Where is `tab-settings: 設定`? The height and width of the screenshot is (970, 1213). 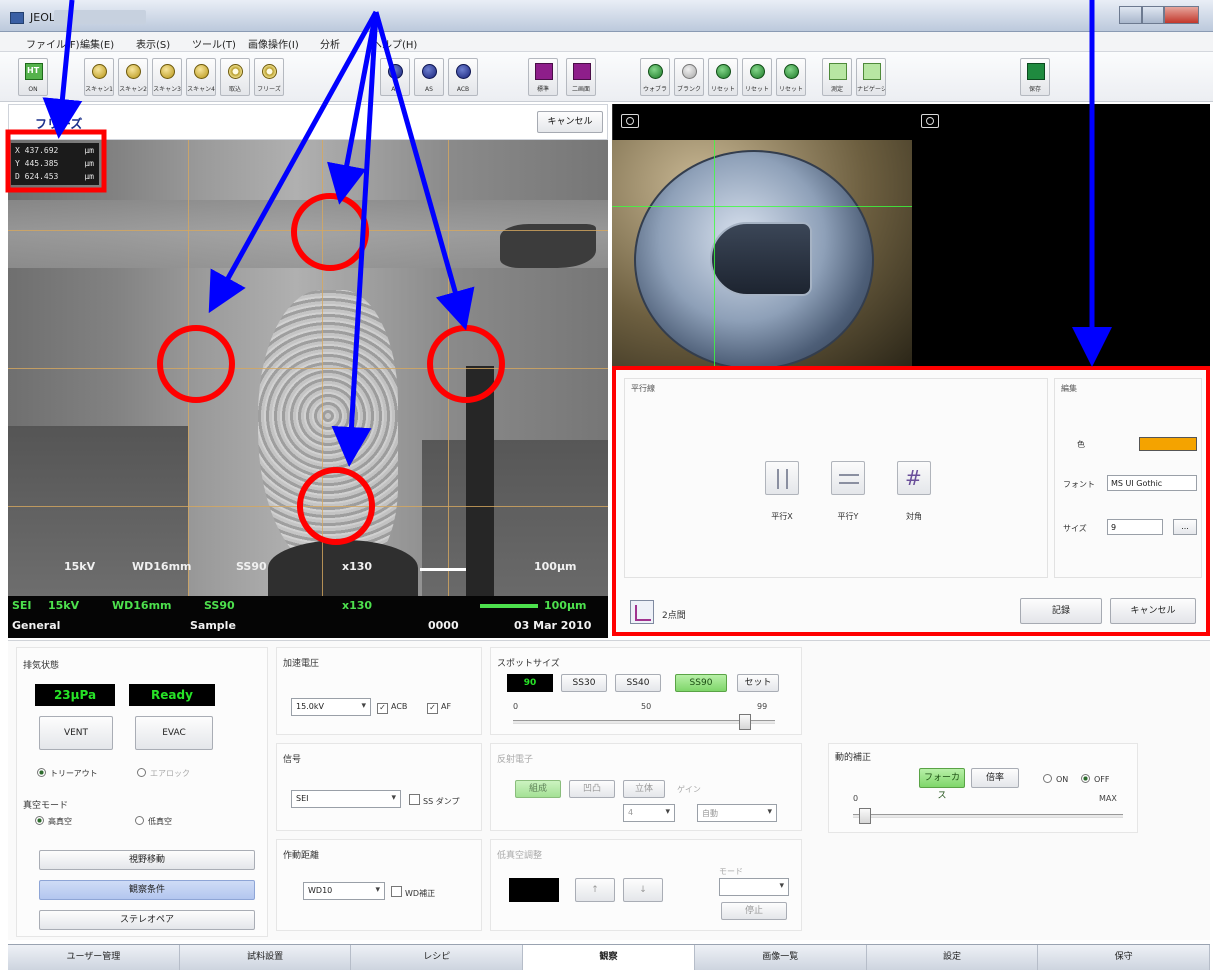
tab-settings: 設定 is located at coordinates (952, 957).